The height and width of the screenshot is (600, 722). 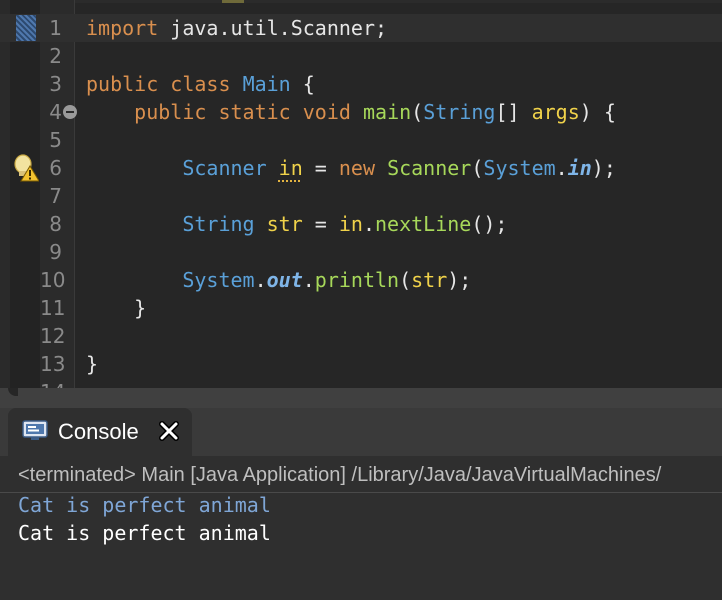 I want to click on code-line: 14, so click(x=361, y=383).